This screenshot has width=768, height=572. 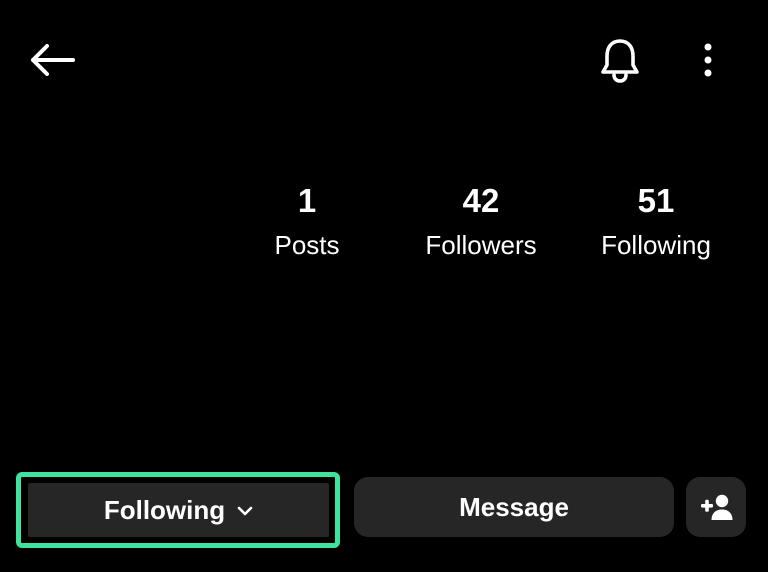 What do you see at coordinates (245, 511) in the screenshot?
I see `chevron-down-icon` at bounding box center [245, 511].